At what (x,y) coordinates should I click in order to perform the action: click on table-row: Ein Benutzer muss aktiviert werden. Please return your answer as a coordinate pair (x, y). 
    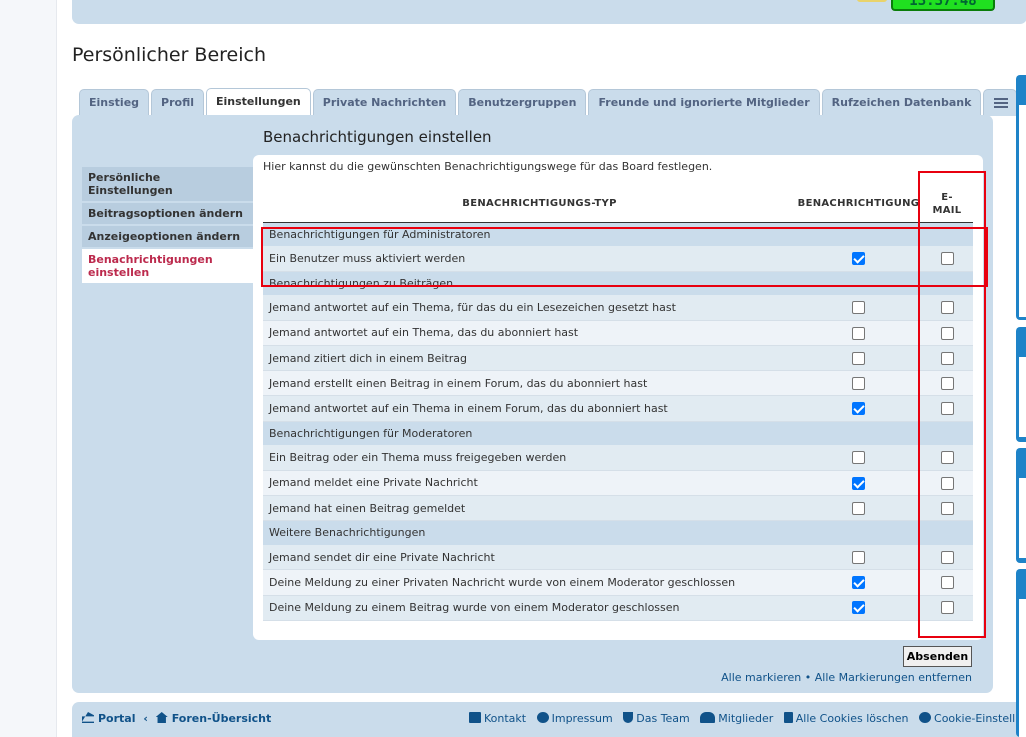
    Looking at the image, I should click on (618, 259).